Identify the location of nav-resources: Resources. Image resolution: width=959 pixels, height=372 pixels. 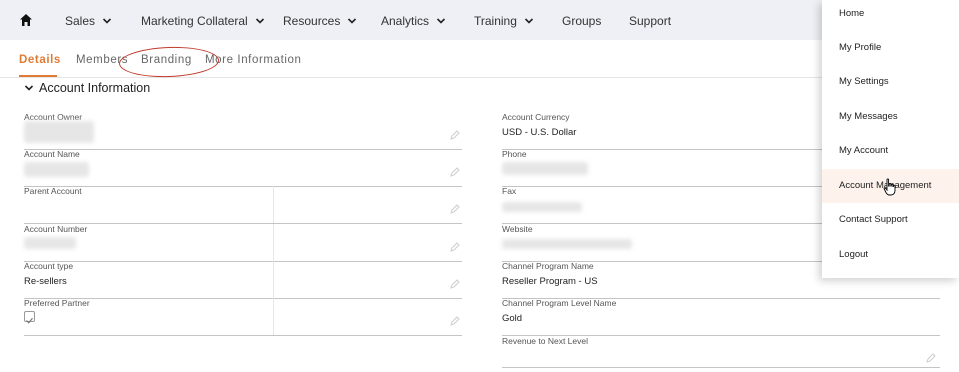
(320, 20).